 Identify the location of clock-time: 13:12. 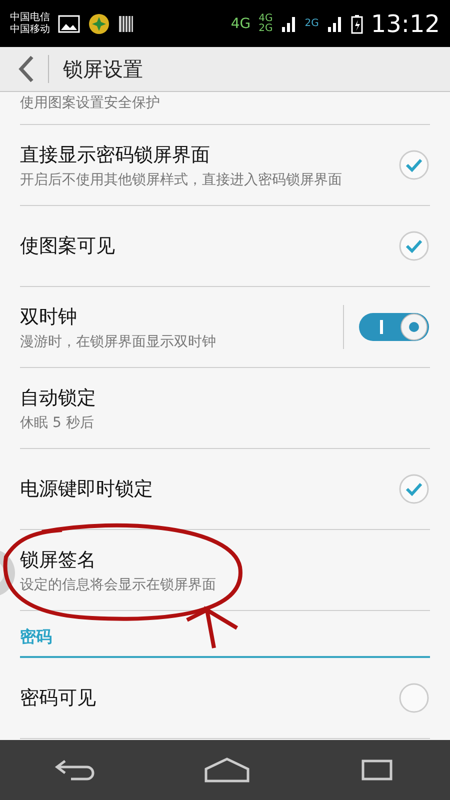
(405, 24).